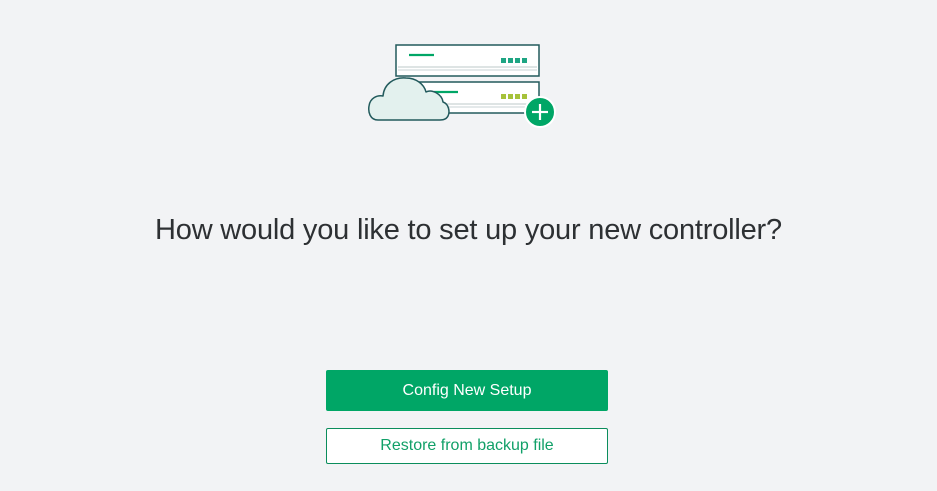 This screenshot has height=491, width=937. What do you see at coordinates (467, 390) in the screenshot?
I see `config-new-setup-button: Config New Setup` at bounding box center [467, 390].